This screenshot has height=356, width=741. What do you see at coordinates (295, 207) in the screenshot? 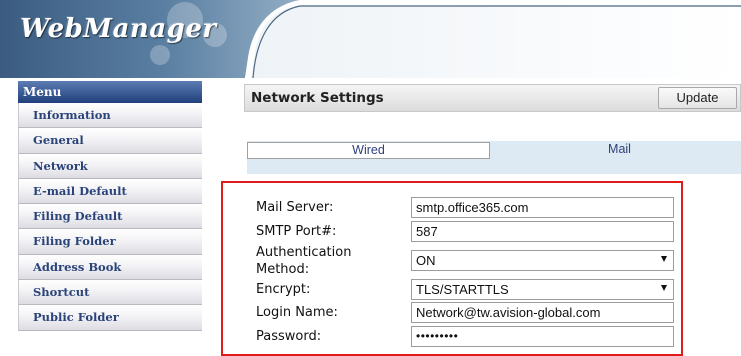
I see `mail-server-label: Mail Server:` at bounding box center [295, 207].